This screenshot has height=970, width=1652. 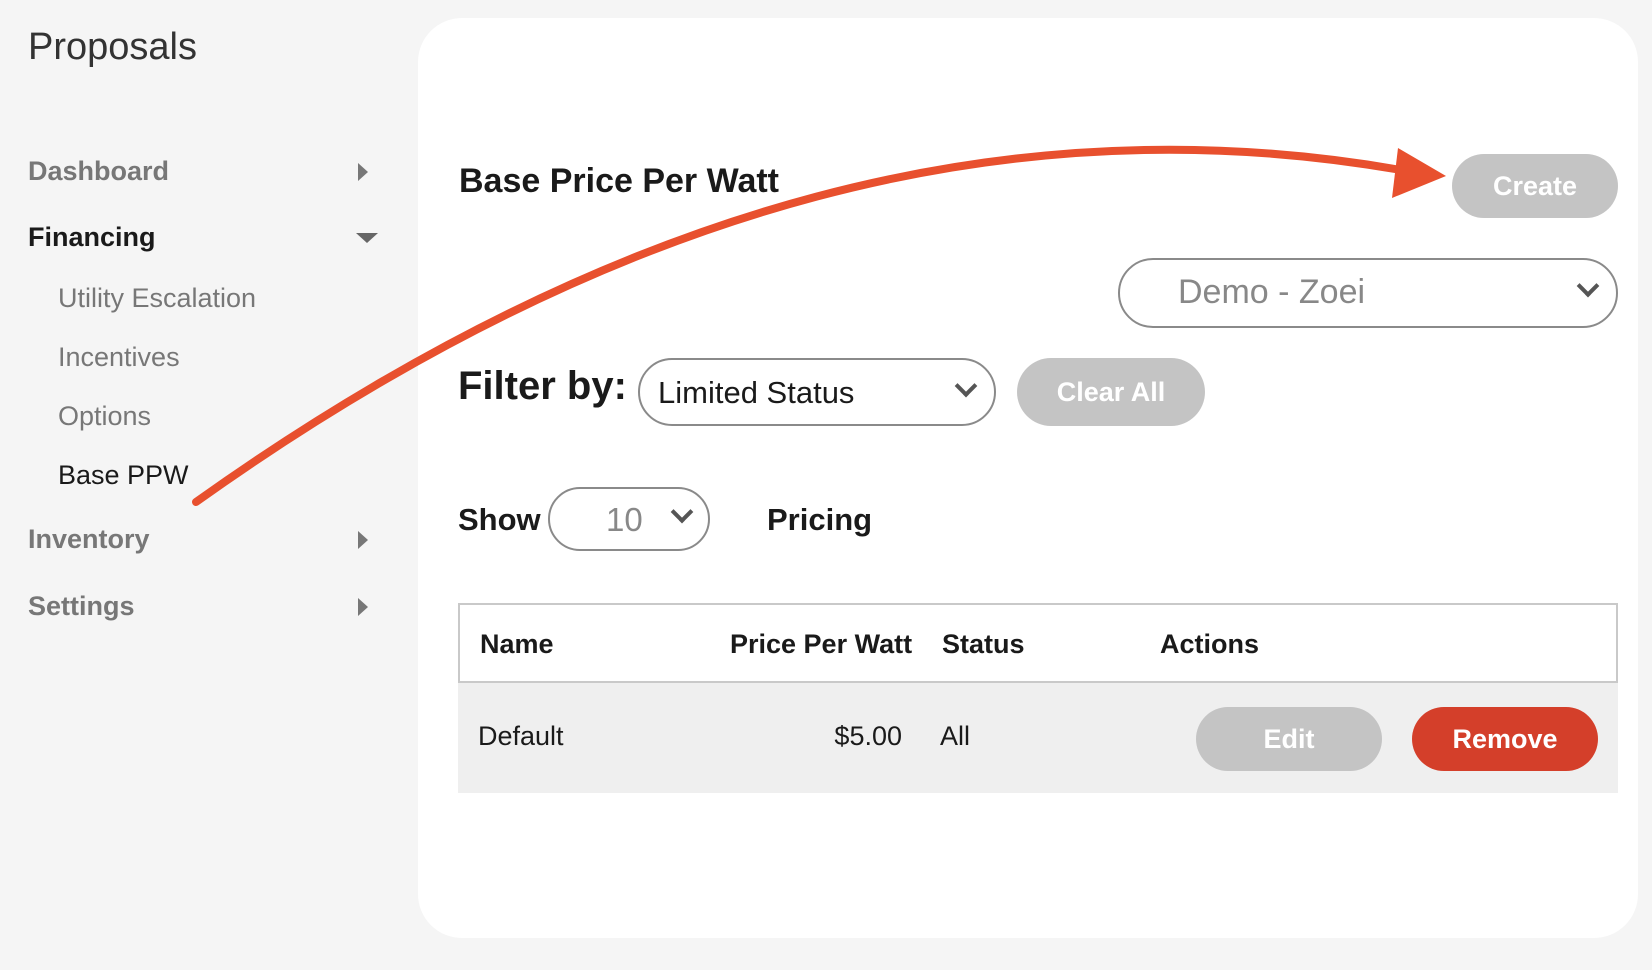 What do you see at coordinates (542, 386) in the screenshot?
I see `filter-label: Filter by:` at bounding box center [542, 386].